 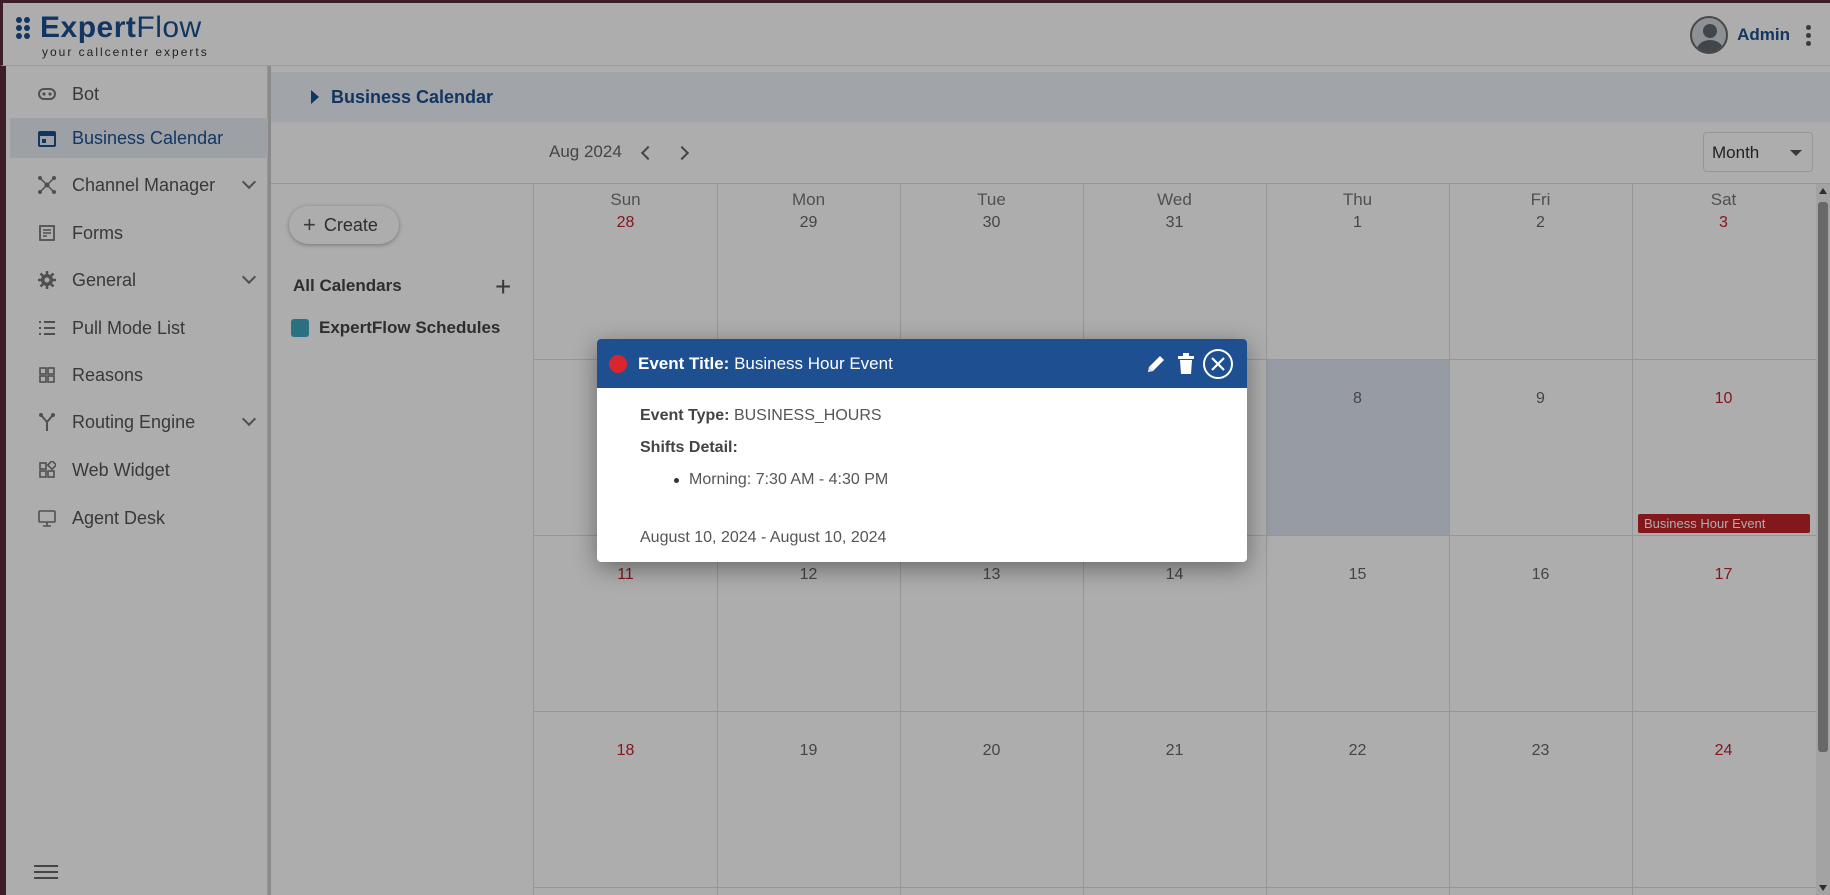 I want to click on event-type-row: Event Type: BUSINESS_HOURS, so click(x=761, y=415).